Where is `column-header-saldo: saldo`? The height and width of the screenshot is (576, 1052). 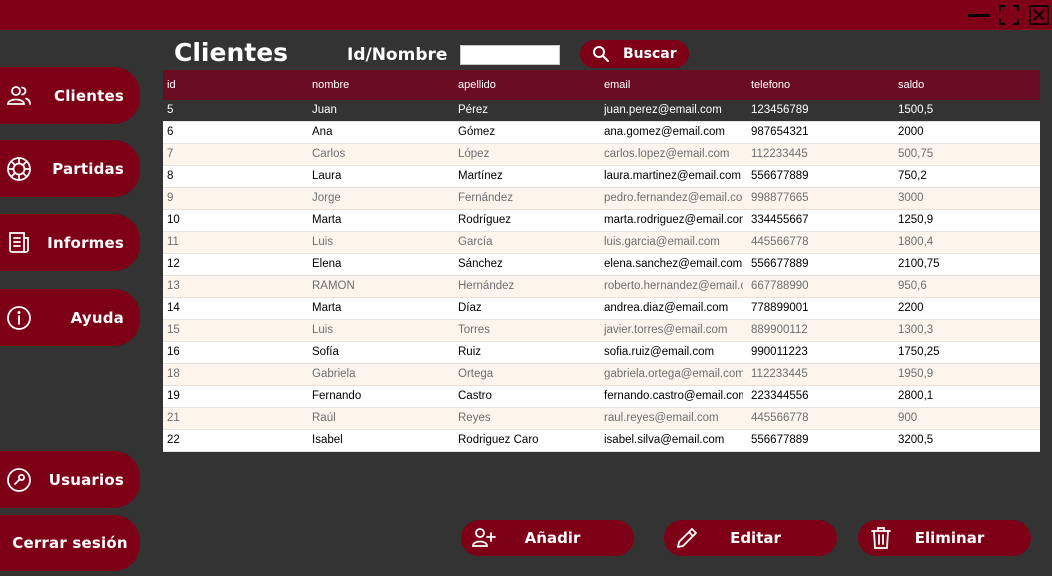
column-header-saldo: saldo is located at coordinates (968, 85).